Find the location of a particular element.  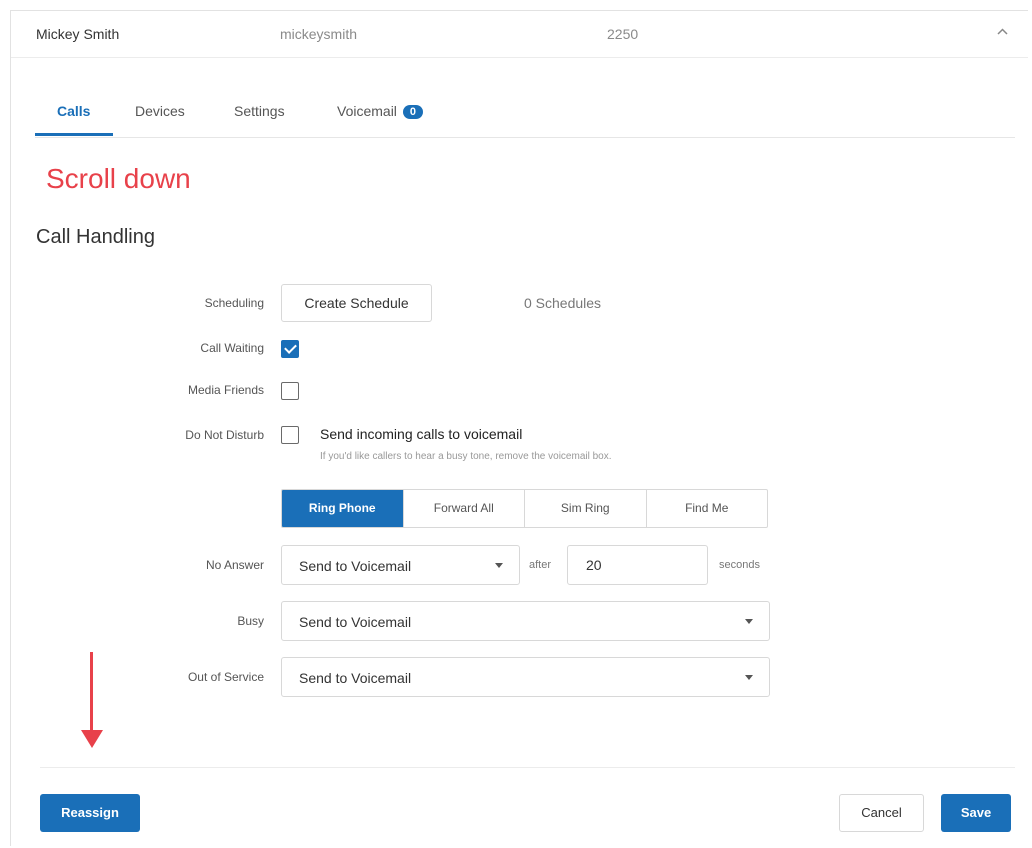

chevron-up-icon is located at coordinates (1002, 30).